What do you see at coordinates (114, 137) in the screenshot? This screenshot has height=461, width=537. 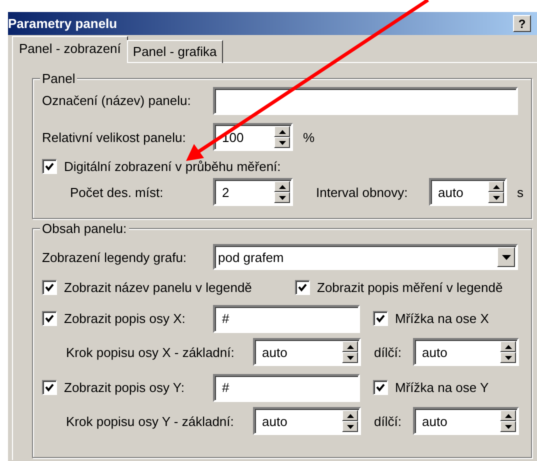 I see `field-label: Relativní velikost panelu:` at bounding box center [114, 137].